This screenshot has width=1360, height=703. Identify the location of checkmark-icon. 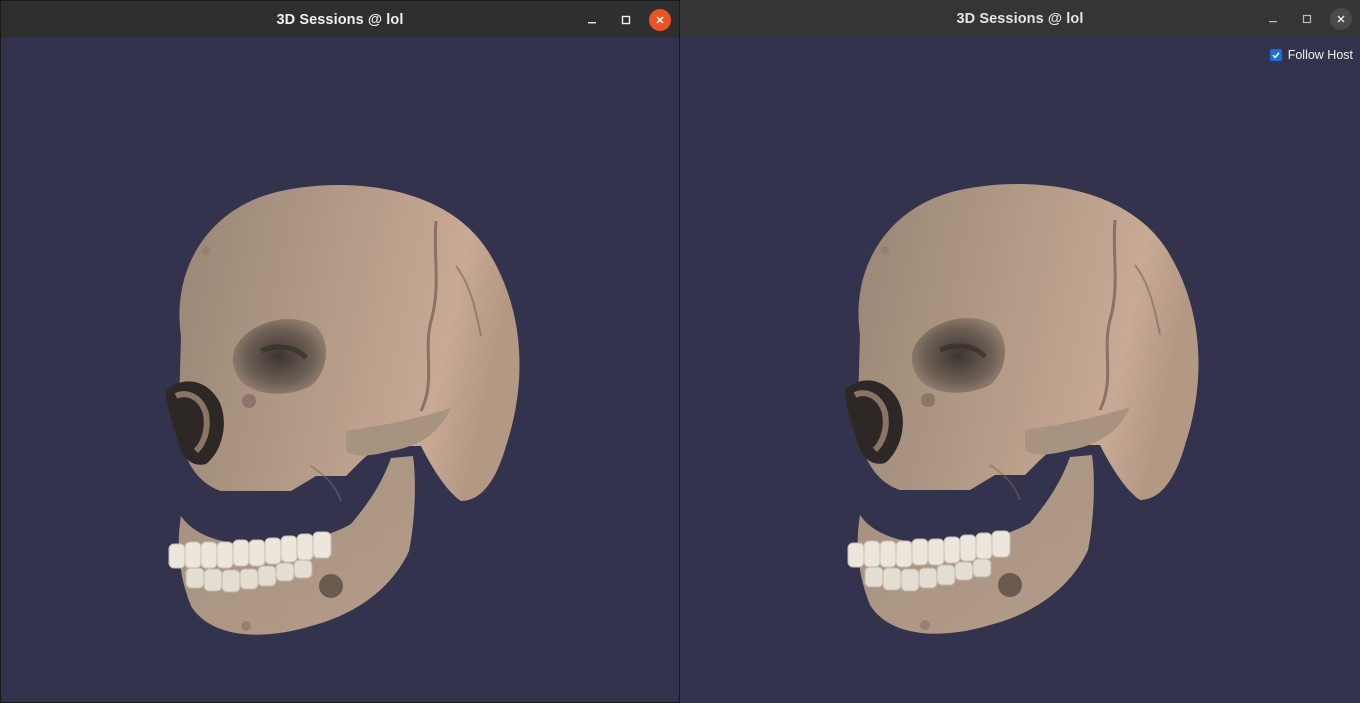
(1276, 55).